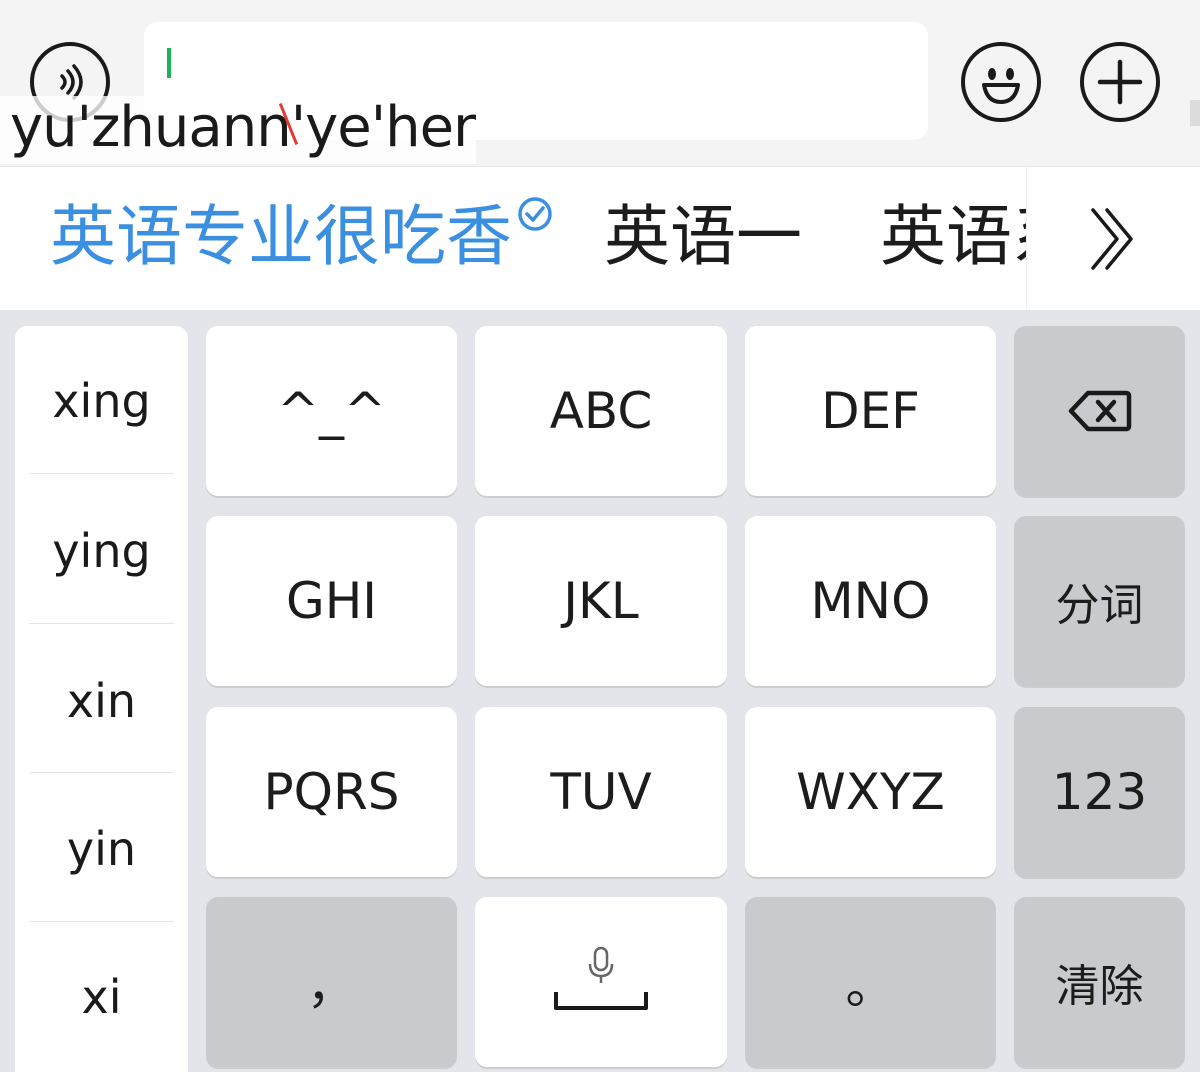  Describe the element at coordinates (601, 1001) in the screenshot. I see `space-bar-icon` at that location.